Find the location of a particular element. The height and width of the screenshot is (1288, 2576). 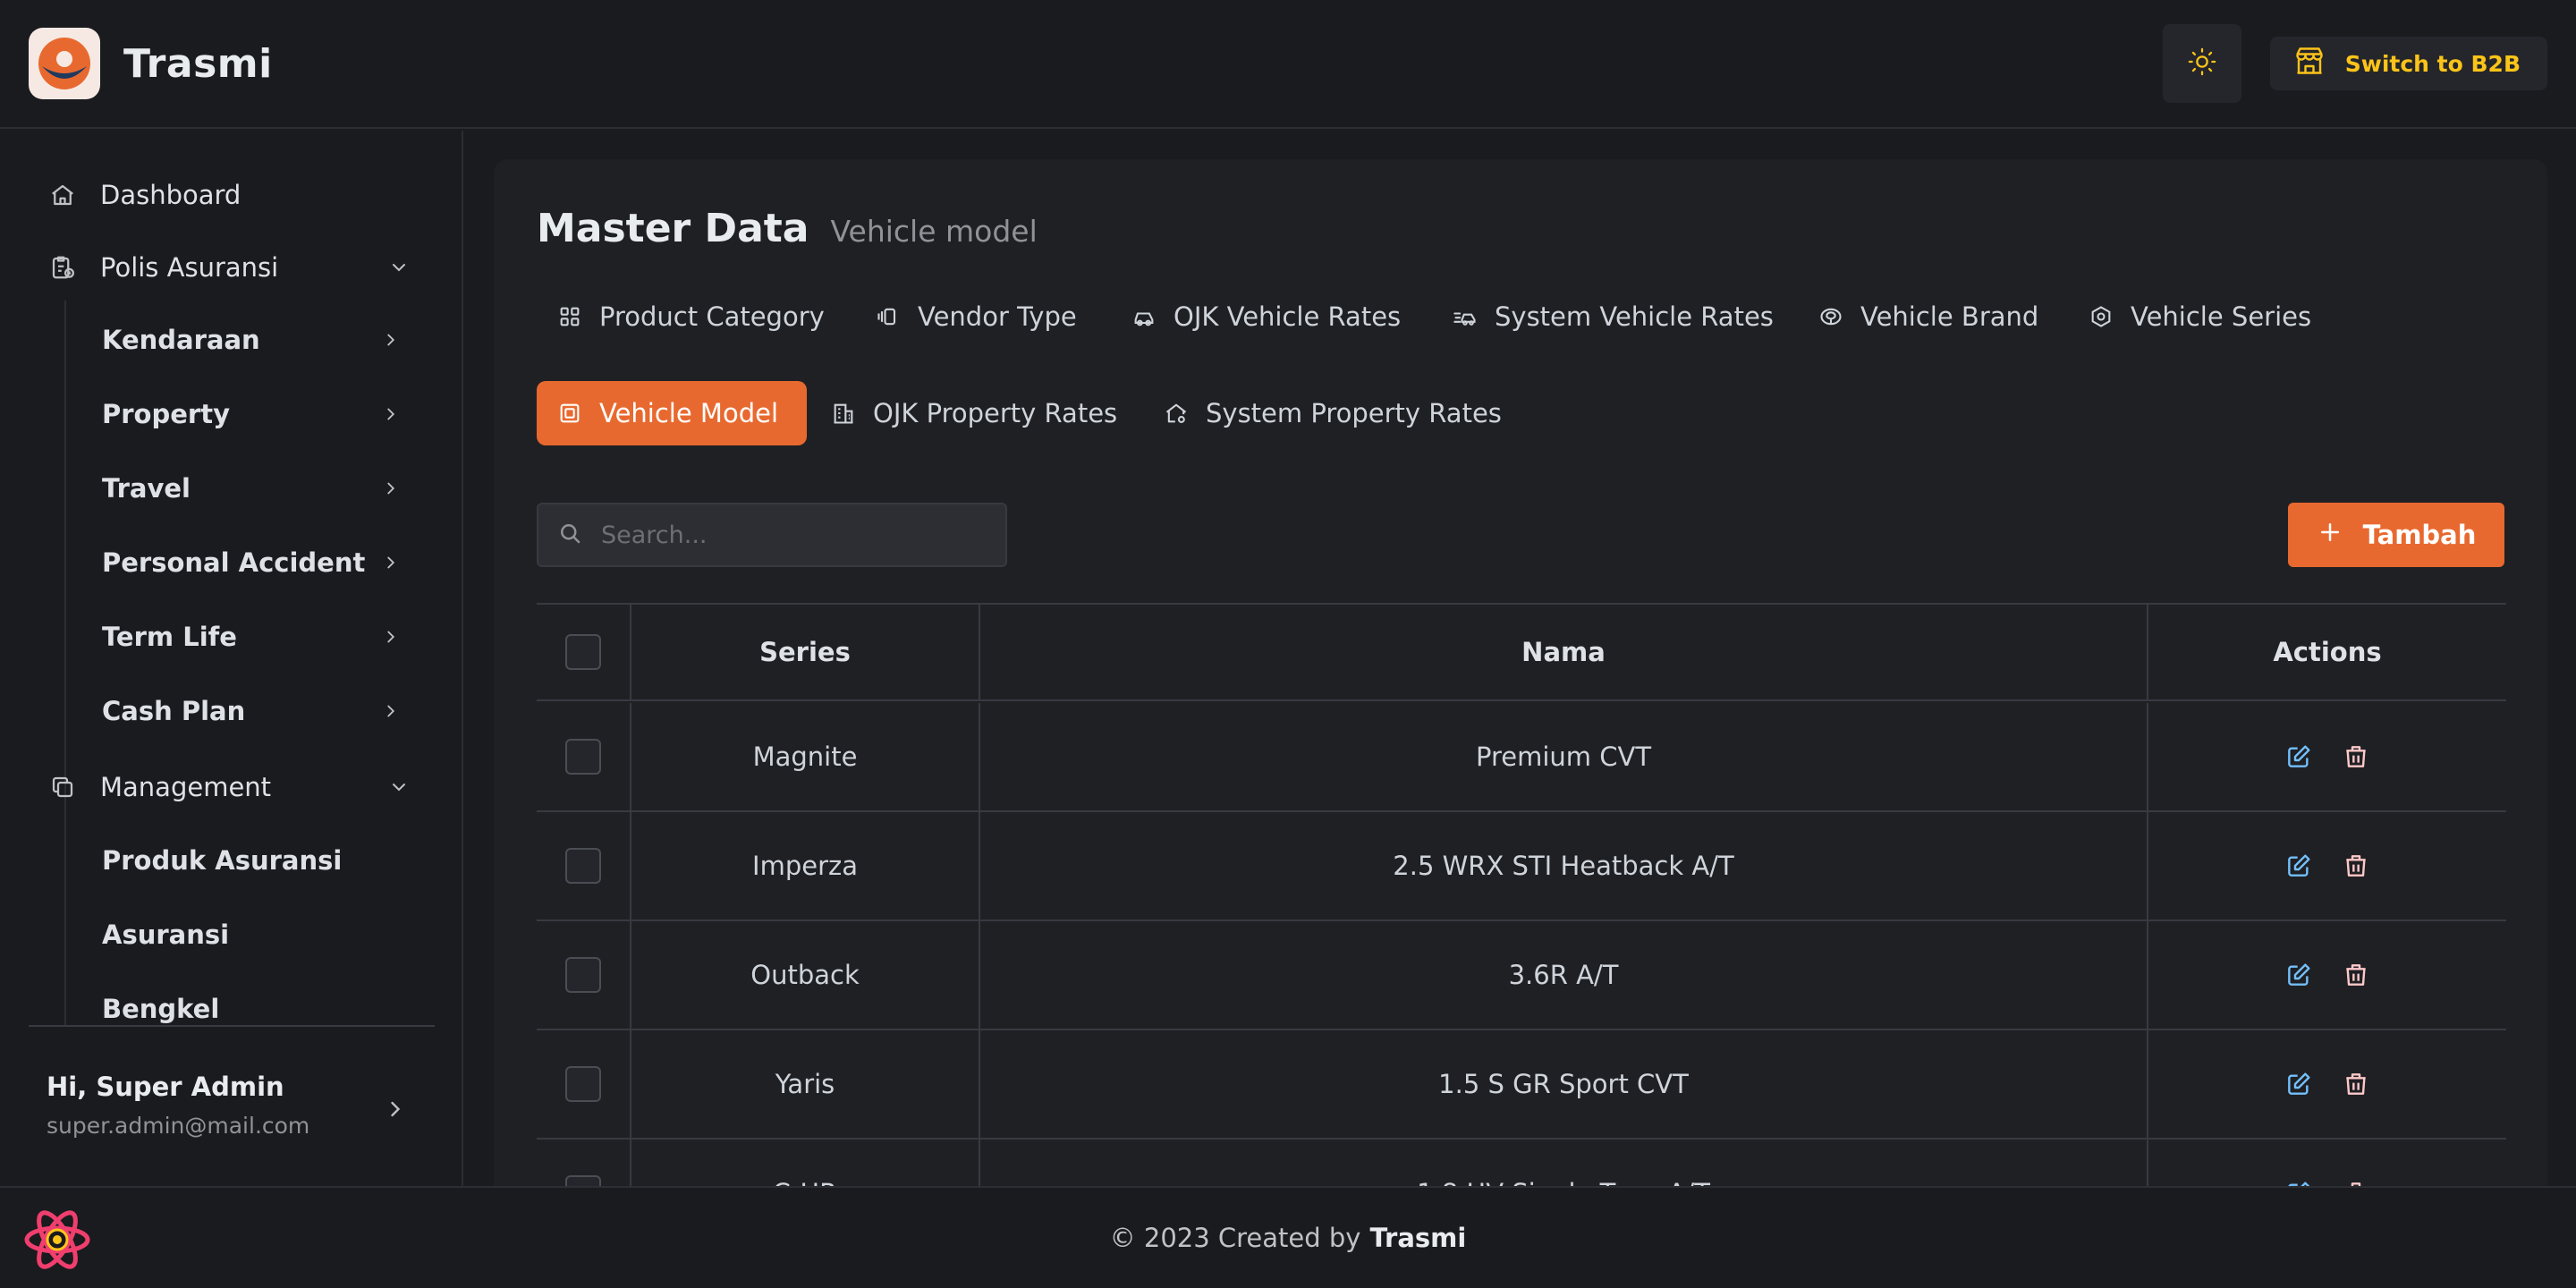

select-all-checkbox is located at coordinates (583, 652).